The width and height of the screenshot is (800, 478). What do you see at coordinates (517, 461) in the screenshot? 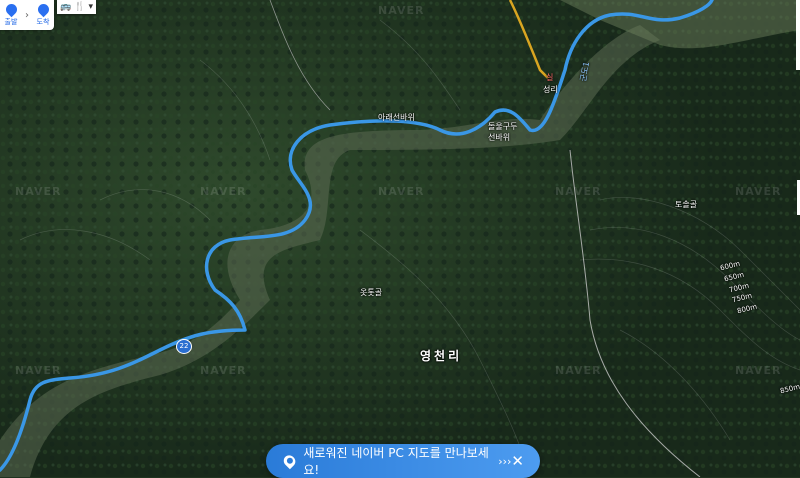
I see `close-icon: ✕` at bounding box center [517, 461].